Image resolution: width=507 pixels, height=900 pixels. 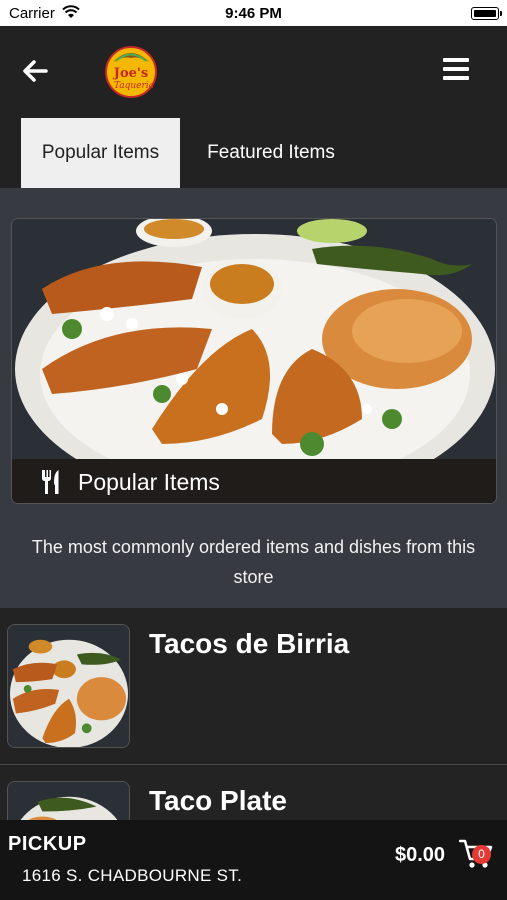 I want to click on status-bar: Carrier 9:46 PM, so click(x=253, y=13).